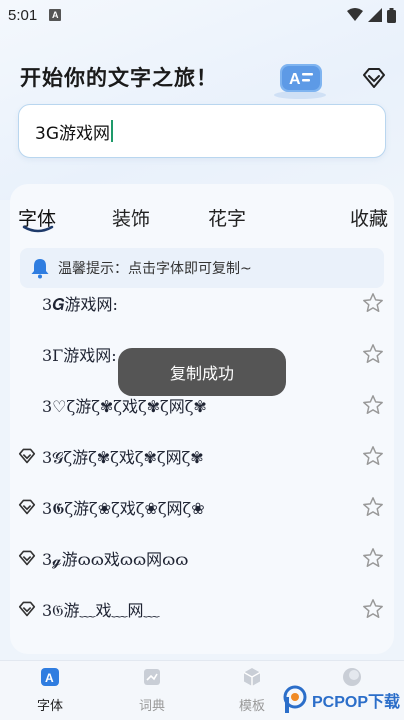  I want to click on font-row-text: 3𝔊游﹏戏﹏网﹏, so click(101, 610).